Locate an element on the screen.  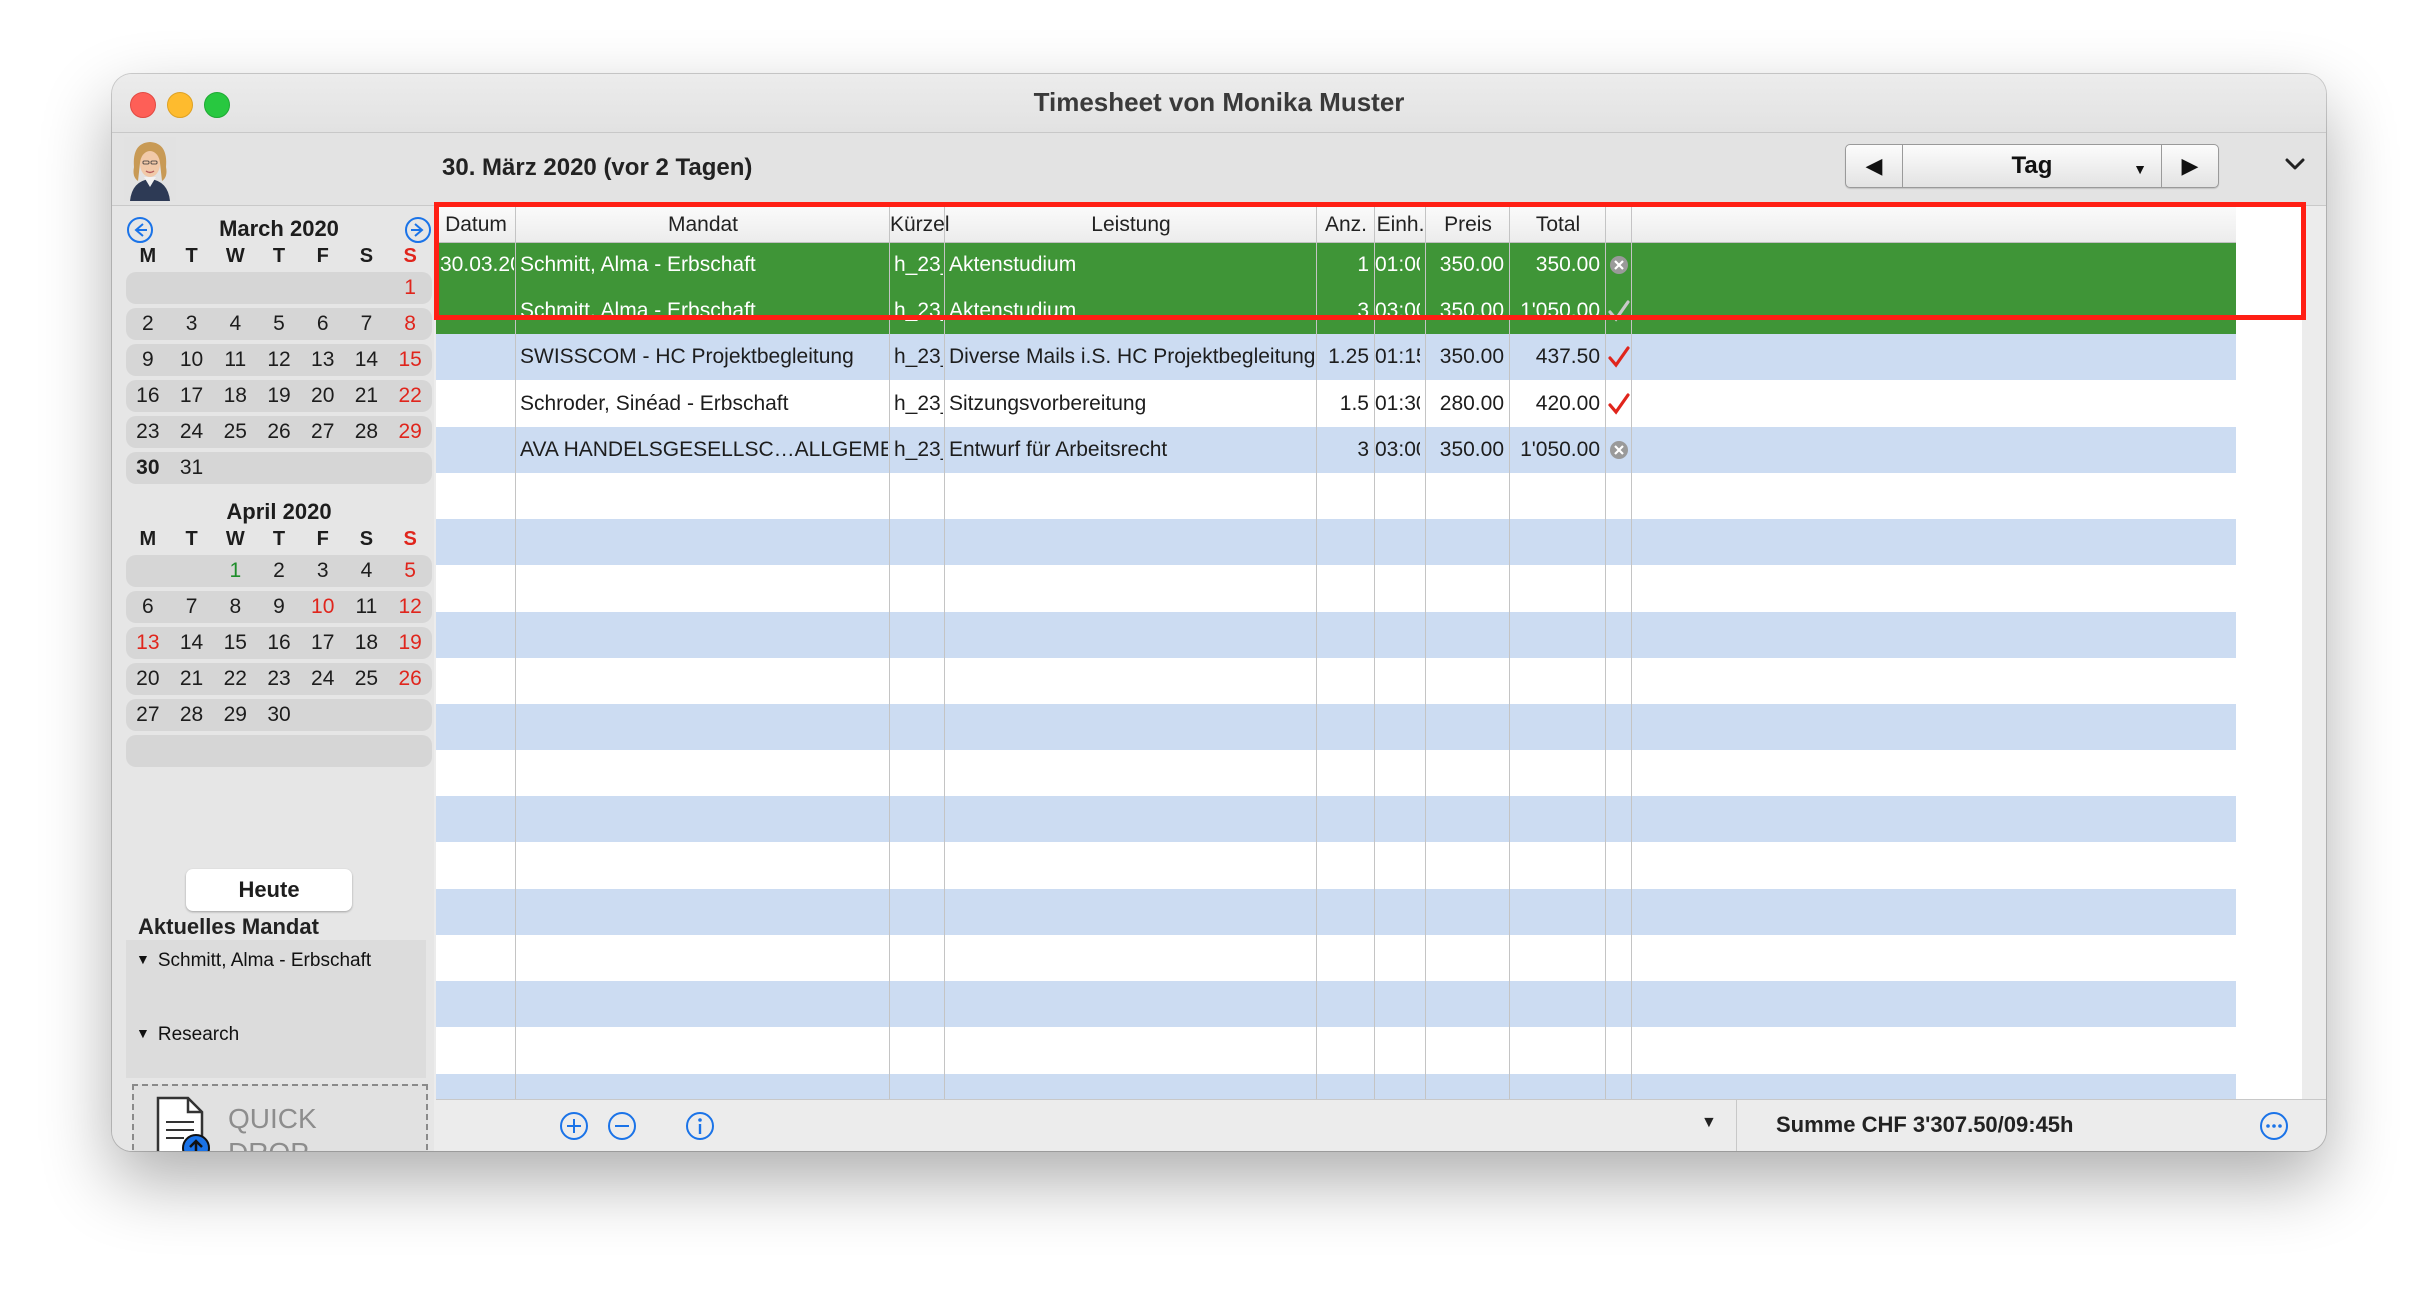
next-month-icon is located at coordinates (418, 230).